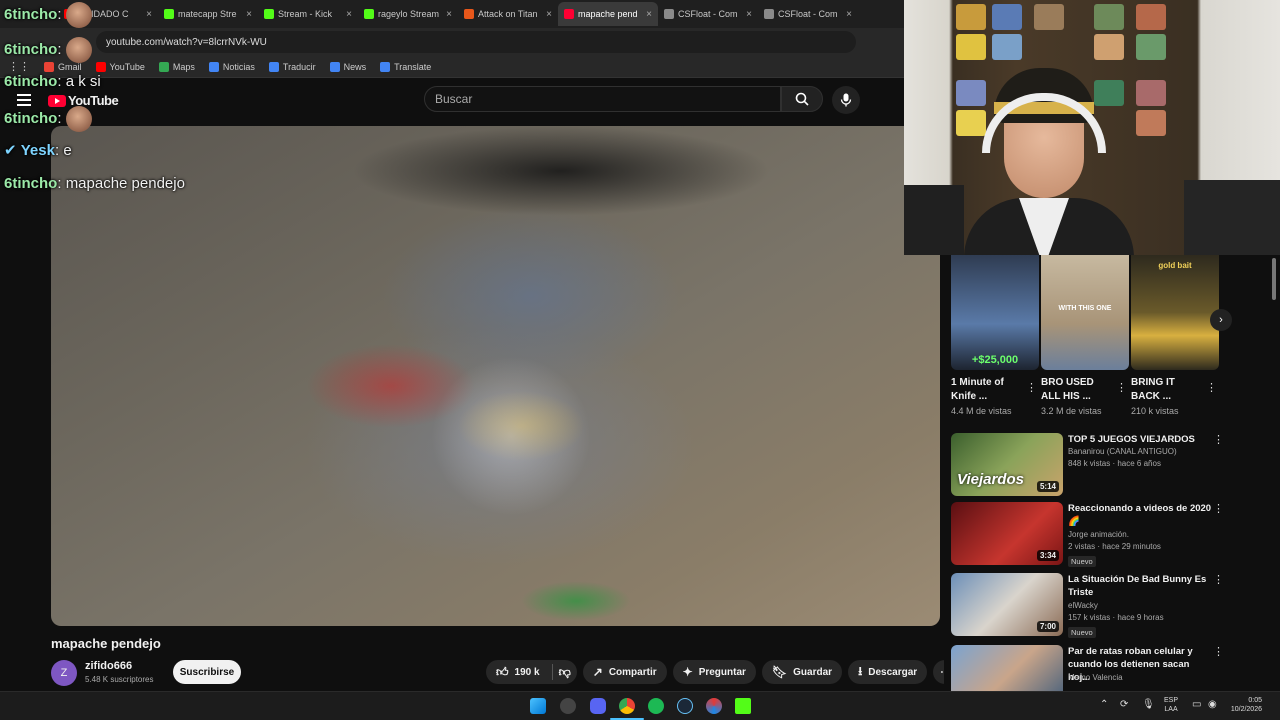 This screenshot has width=1280, height=720. I want to click on thumbs-down-icon: 👎︎, so click(565, 672).